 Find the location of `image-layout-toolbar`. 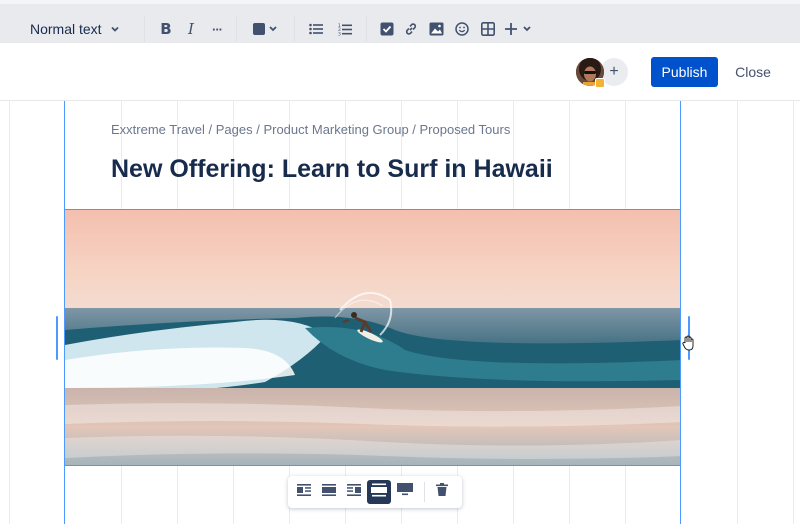

image-layout-toolbar is located at coordinates (375, 492).